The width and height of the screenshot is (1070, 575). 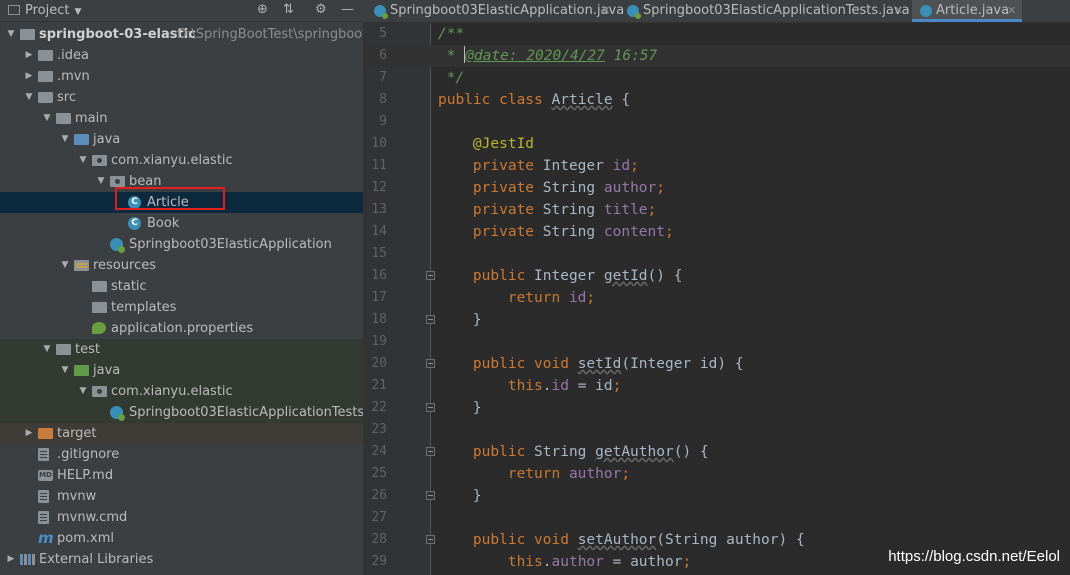 What do you see at coordinates (181, 328) in the screenshot?
I see `tree-item: application.properties` at bounding box center [181, 328].